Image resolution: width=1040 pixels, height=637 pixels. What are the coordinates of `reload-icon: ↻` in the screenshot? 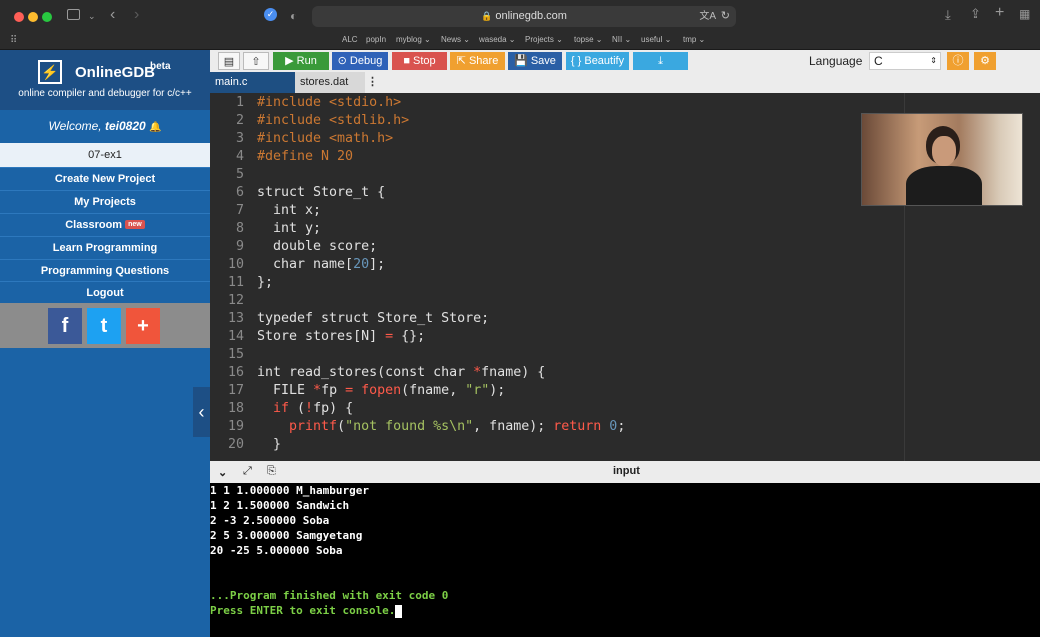 It's located at (725, 16).